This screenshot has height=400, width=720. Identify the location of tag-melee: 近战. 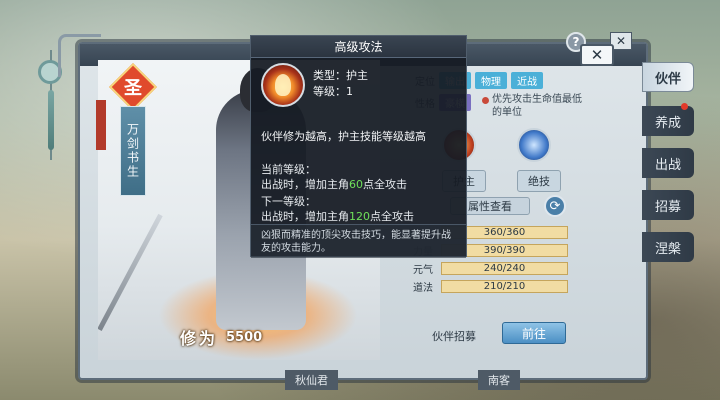
(527, 80).